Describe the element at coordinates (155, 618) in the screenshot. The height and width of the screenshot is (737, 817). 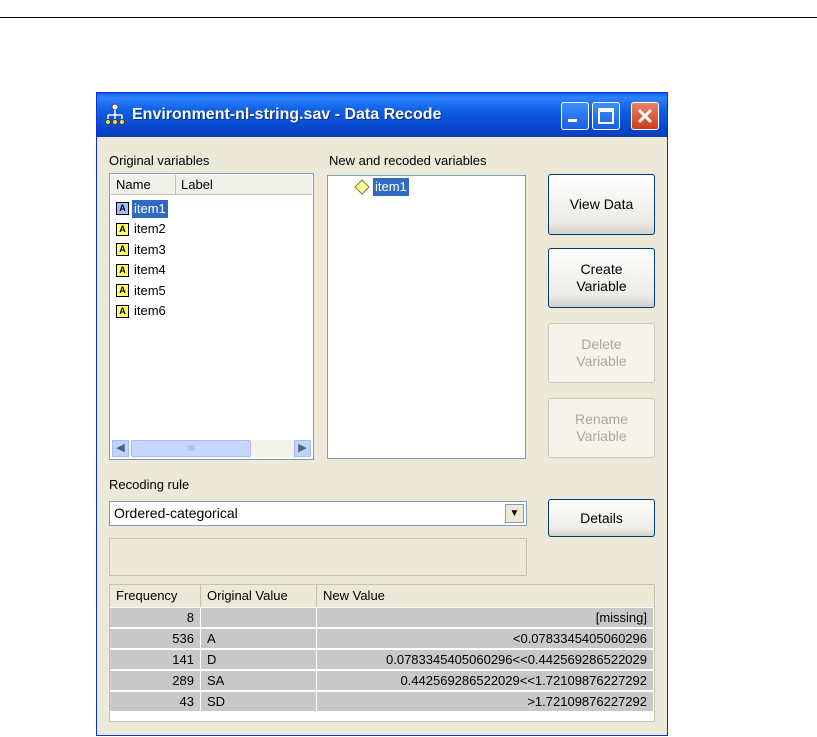
I see `cell-frequency: 8` at that location.